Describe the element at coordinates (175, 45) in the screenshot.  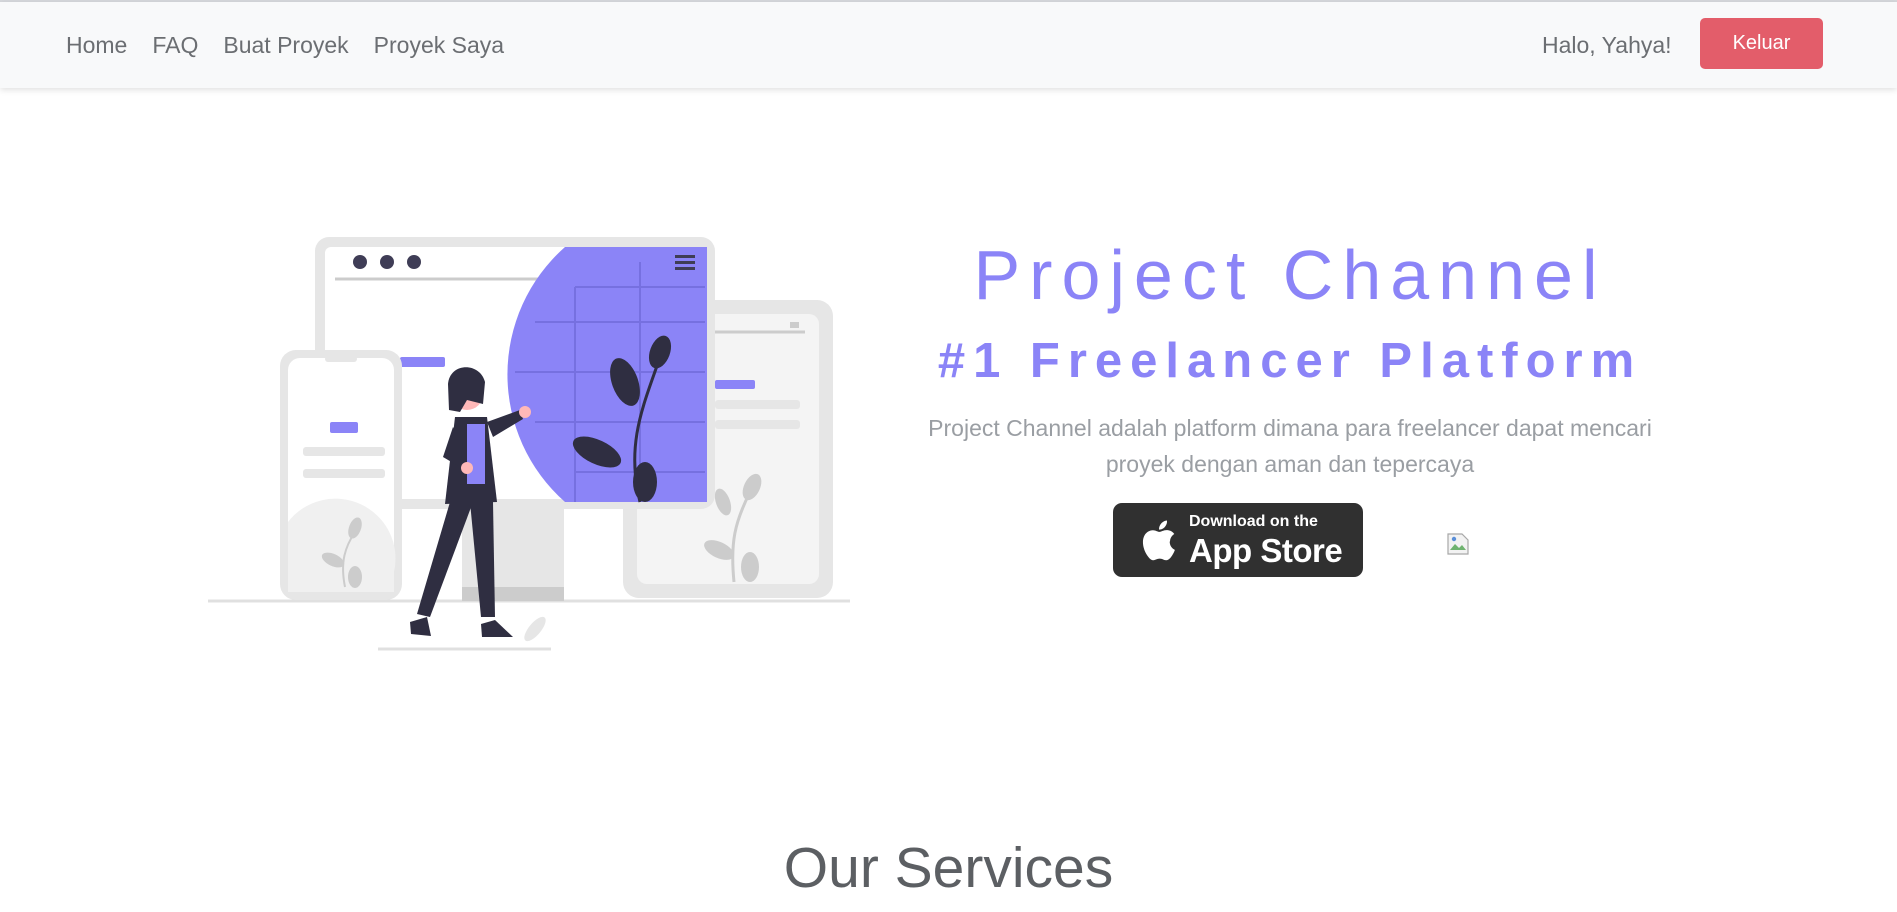
I see `nav-faq: FAQ` at that location.